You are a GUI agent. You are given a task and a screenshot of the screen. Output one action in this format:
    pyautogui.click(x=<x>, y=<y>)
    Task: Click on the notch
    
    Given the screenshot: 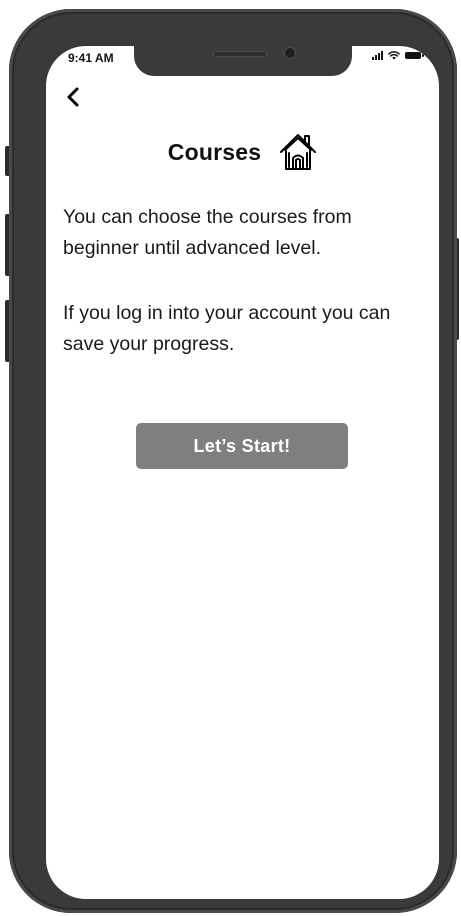 What is the action you would take?
    pyautogui.click(x=243, y=61)
    